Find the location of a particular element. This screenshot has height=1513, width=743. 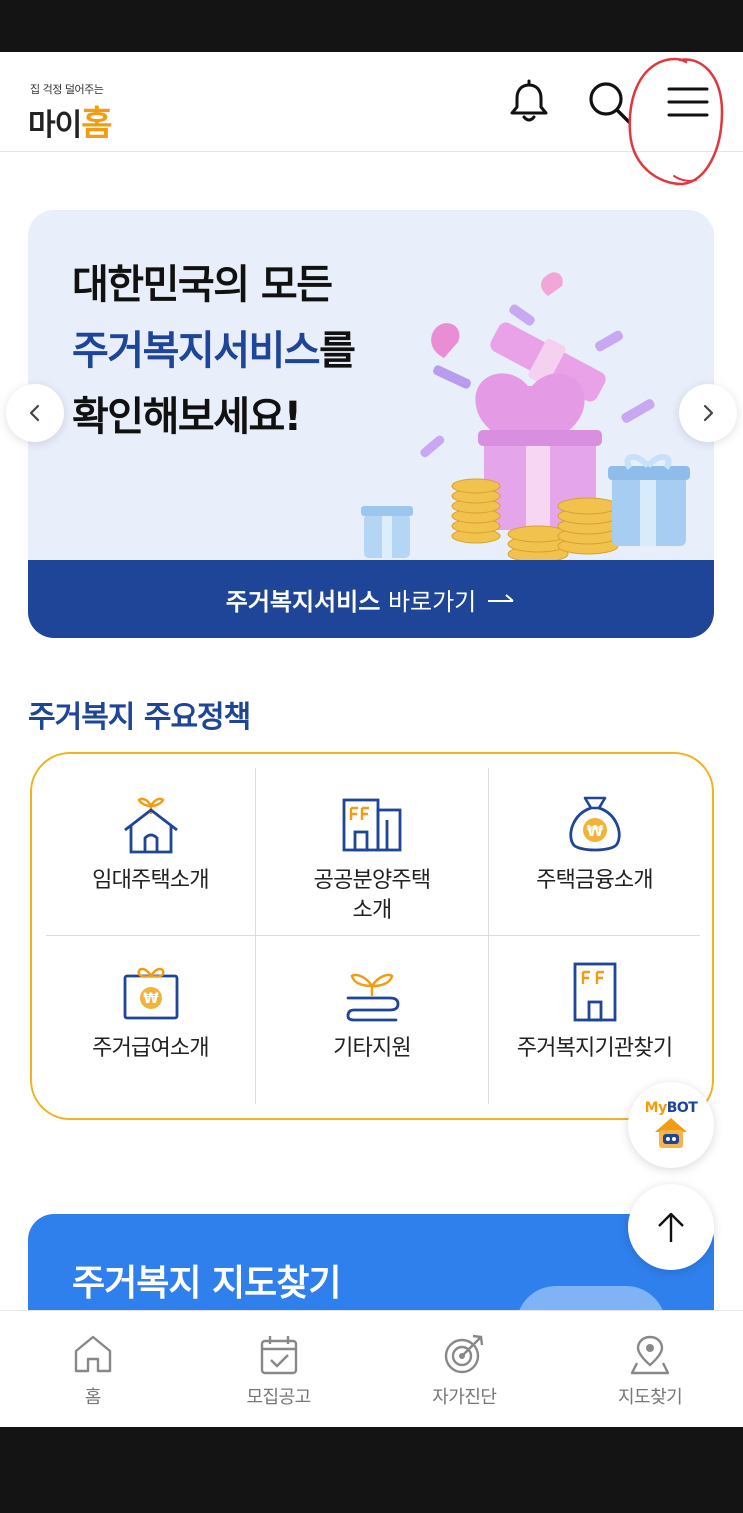

policy-rental-housing: 임대주택소개 is located at coordinates (151, 852).